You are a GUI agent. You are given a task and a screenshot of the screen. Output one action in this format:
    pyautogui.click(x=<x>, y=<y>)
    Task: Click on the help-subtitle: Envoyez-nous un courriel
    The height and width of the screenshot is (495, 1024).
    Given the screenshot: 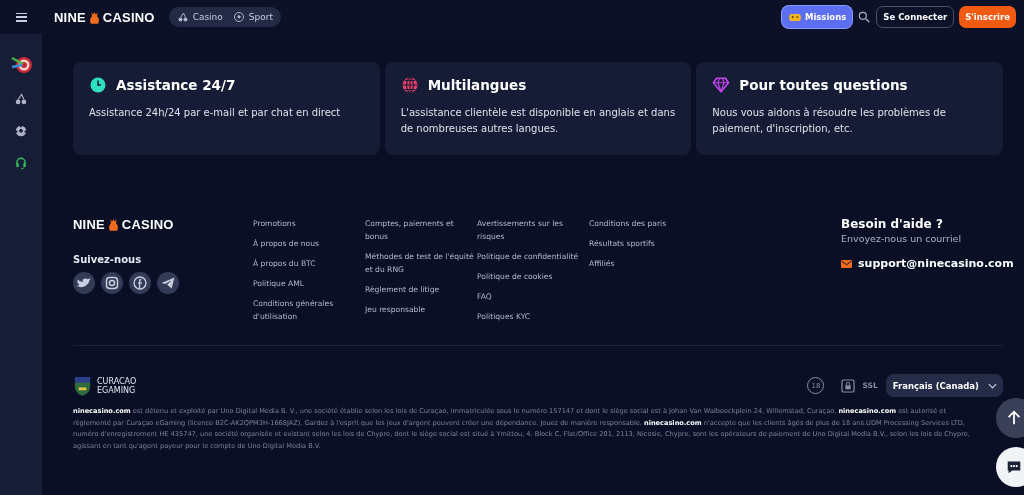 What is the action you would take?
    pyautogui.click(x=902, y=238)
    